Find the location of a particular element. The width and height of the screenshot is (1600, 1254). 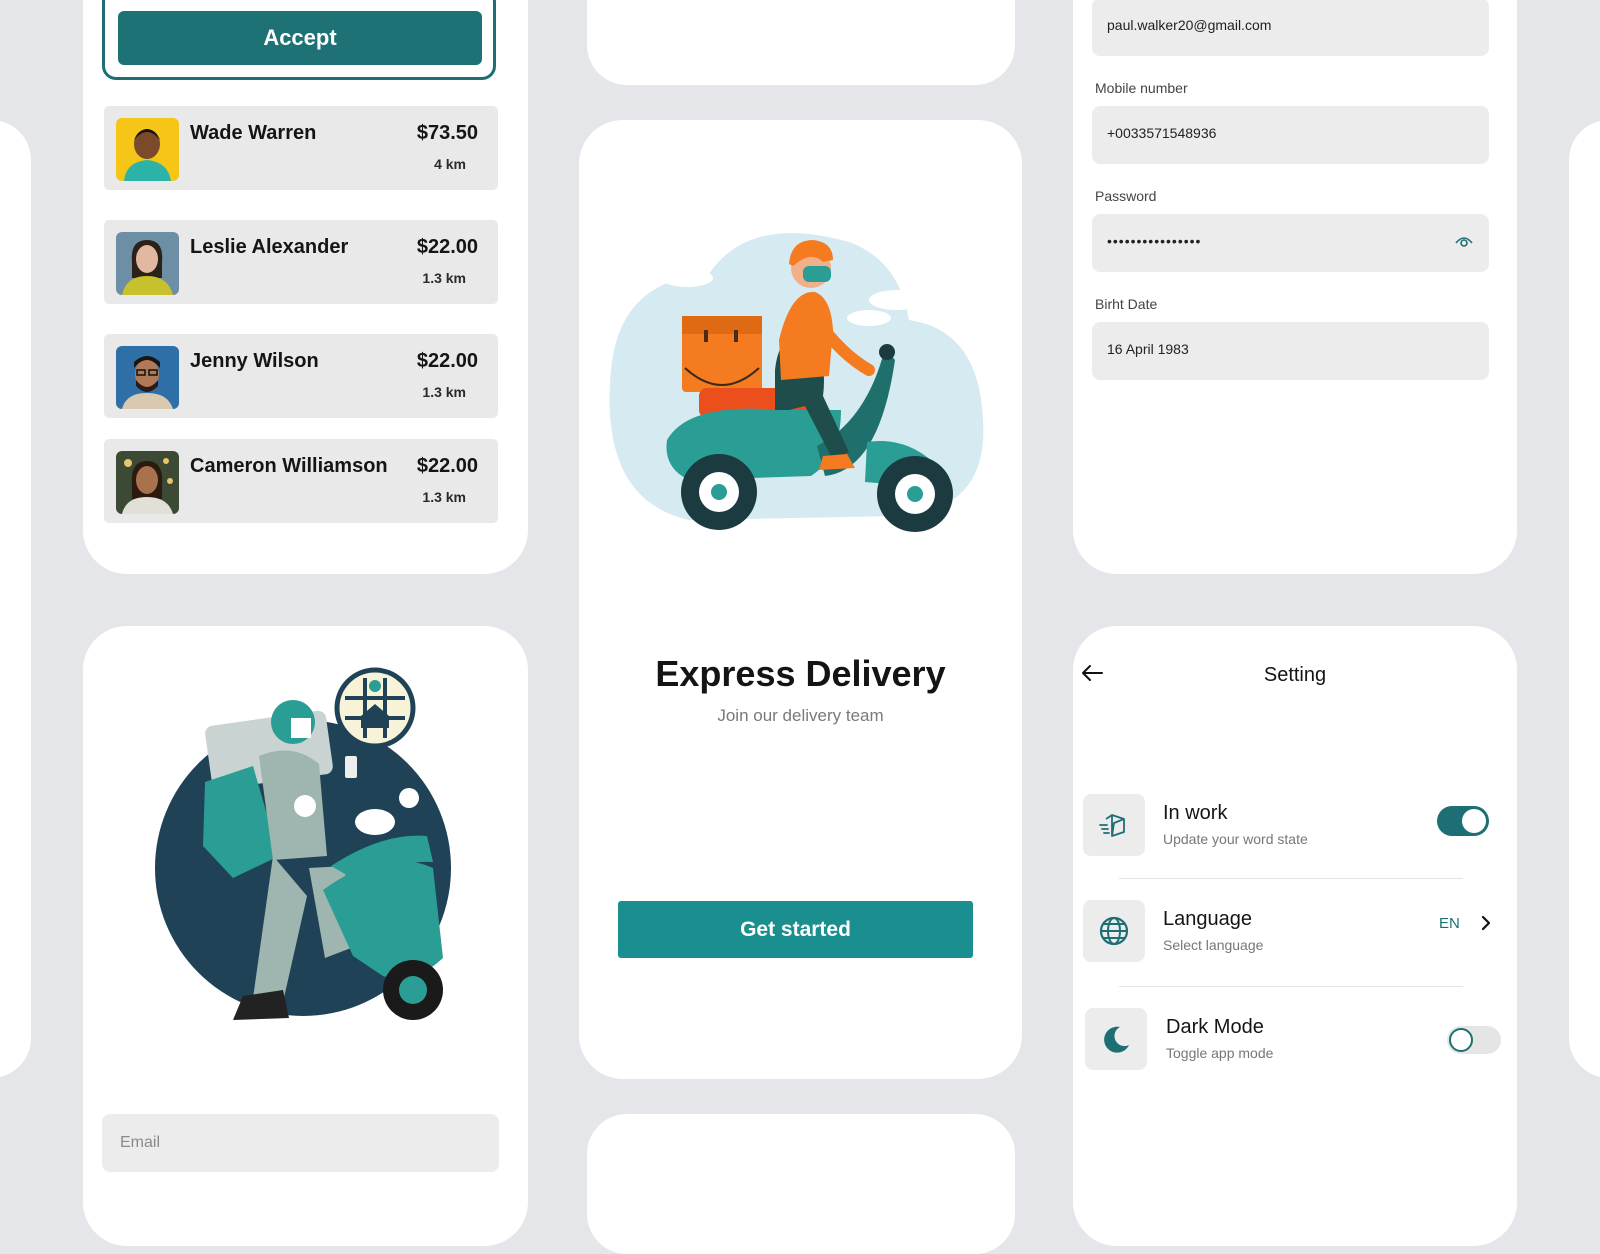

moon-icon is located at coordinates (1116, 1039).